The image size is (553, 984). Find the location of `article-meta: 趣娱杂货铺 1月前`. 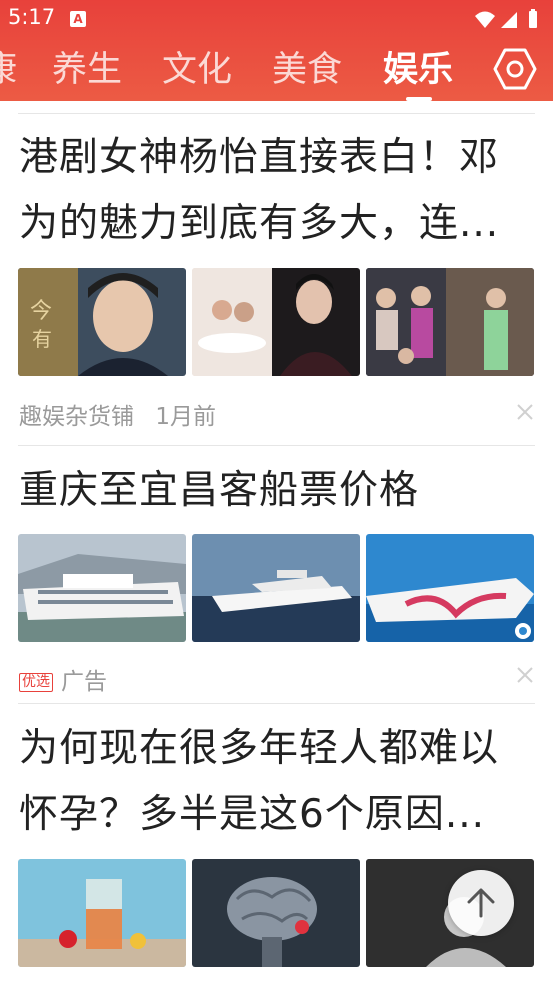

article-meta: 趣娱杂货铺 1月前 is located at coordinates (117, 414).